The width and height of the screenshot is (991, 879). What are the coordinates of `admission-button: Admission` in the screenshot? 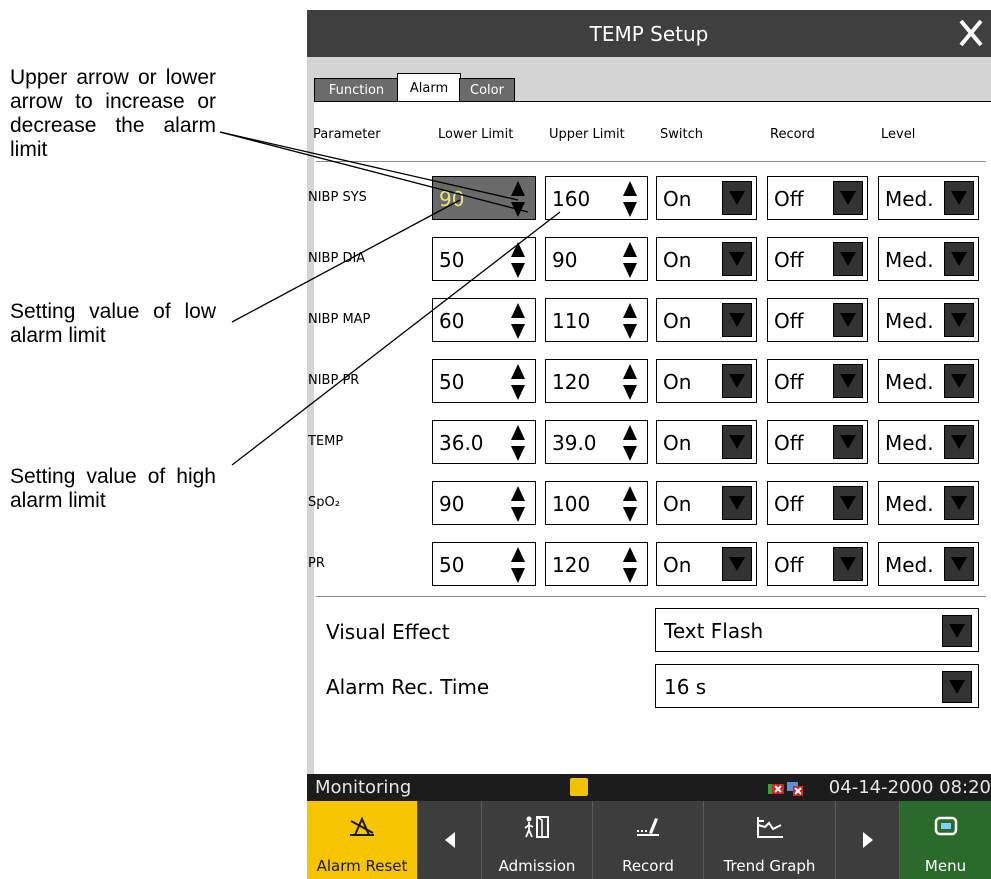 It's located at (537, 840).